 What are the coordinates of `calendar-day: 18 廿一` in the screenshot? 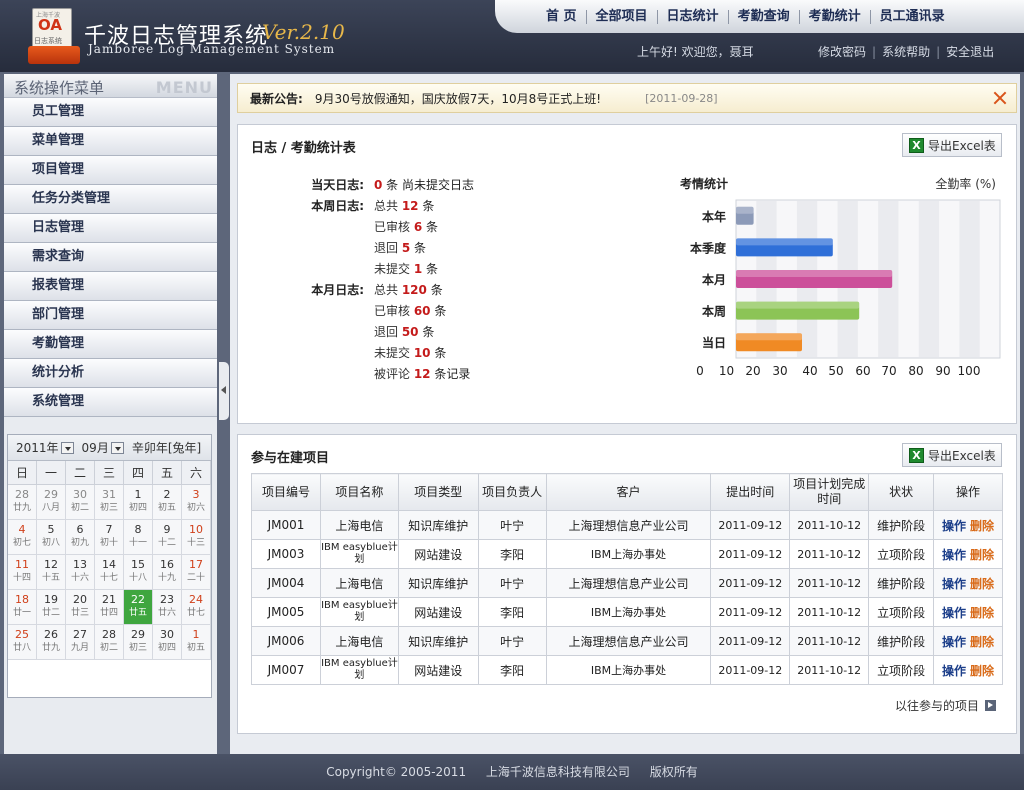 It's located at (22, 607).